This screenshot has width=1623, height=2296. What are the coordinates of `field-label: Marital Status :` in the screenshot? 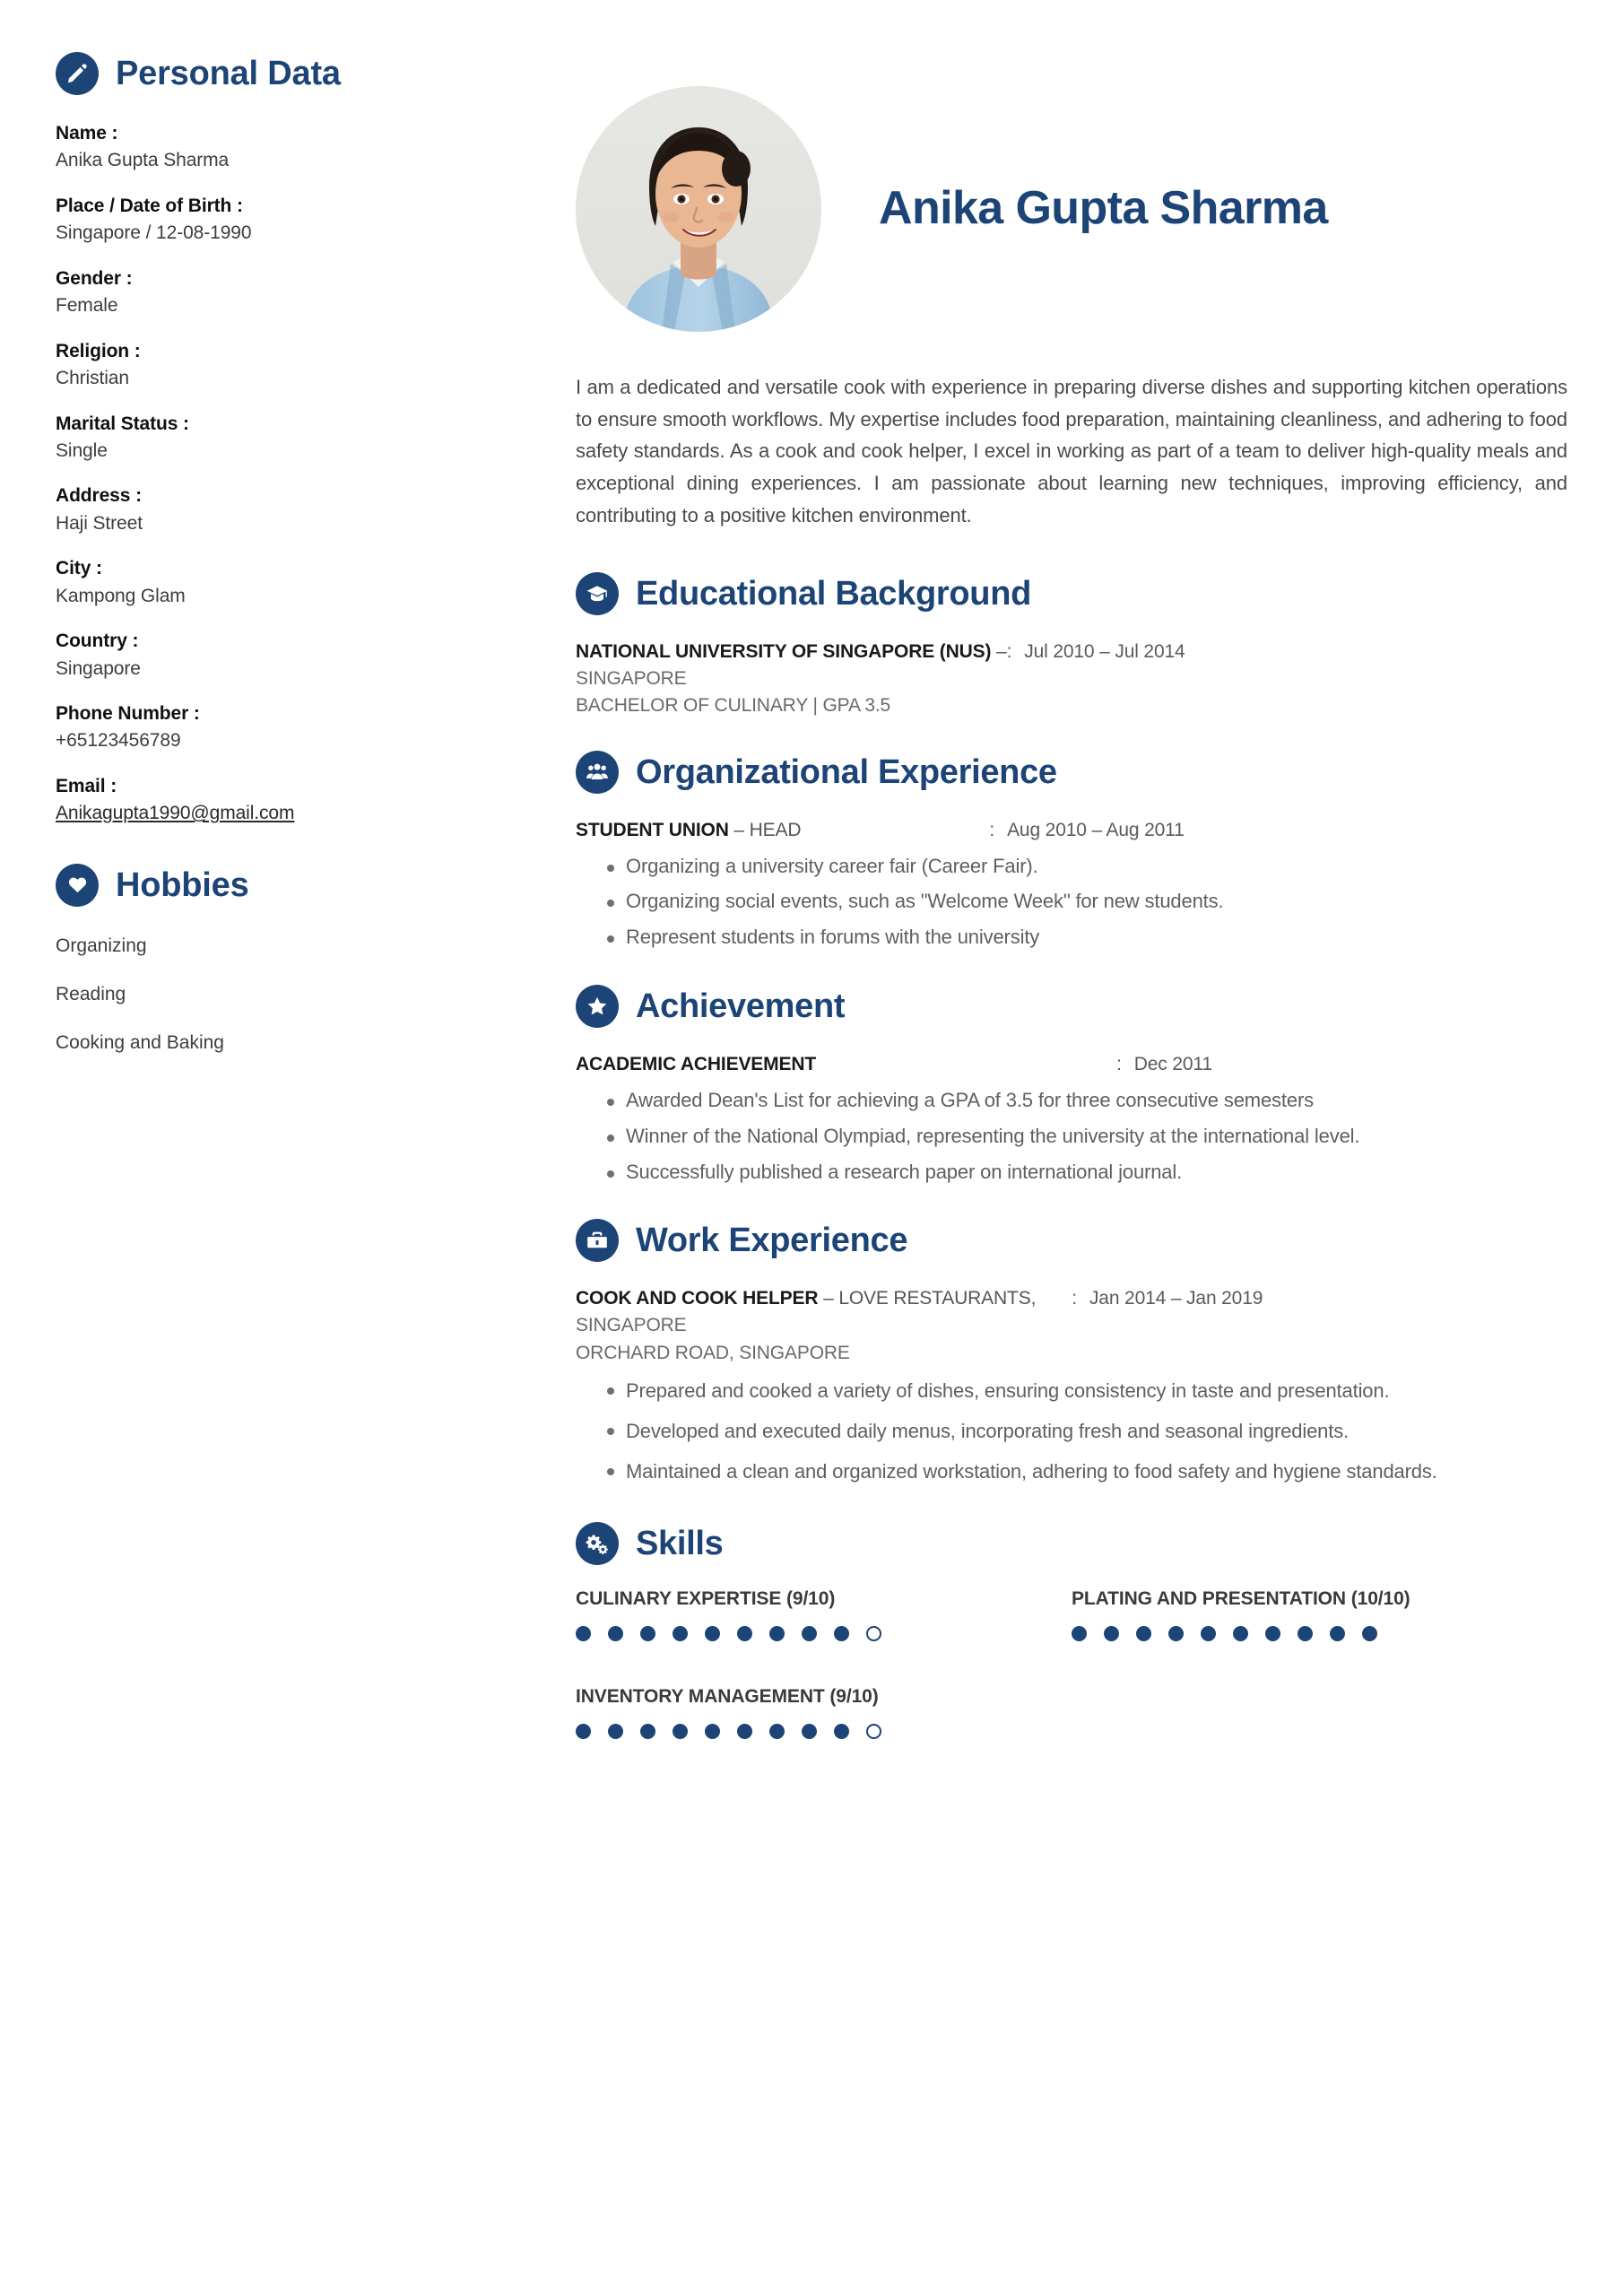 It's located at (122, 423).